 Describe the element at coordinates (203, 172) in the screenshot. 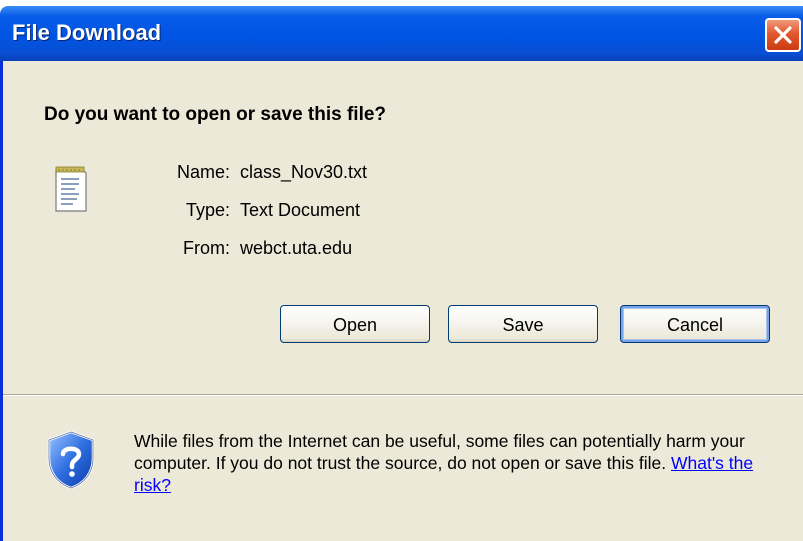

I see `file-name-label: Name:` at that location.